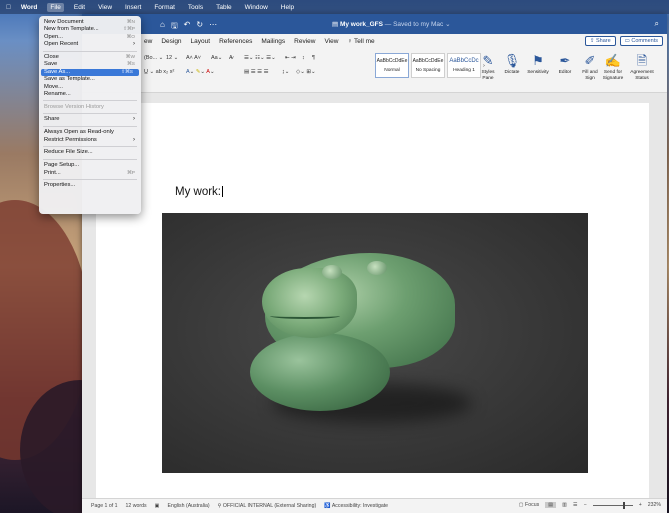 Image resolution: width=669 pixels, height=513 pixels. What do you see at coordinates (464, 65) in the screenshot?
I see `style-heading-1: AaBbCcDc Heading 1` at bounding box center [464, 65].